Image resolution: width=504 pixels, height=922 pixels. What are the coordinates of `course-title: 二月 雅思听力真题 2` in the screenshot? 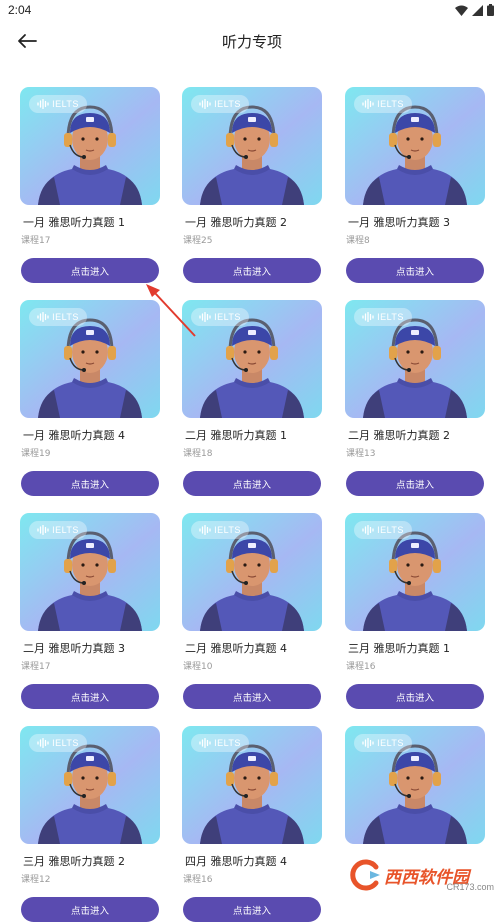 It's located at (399, 435).